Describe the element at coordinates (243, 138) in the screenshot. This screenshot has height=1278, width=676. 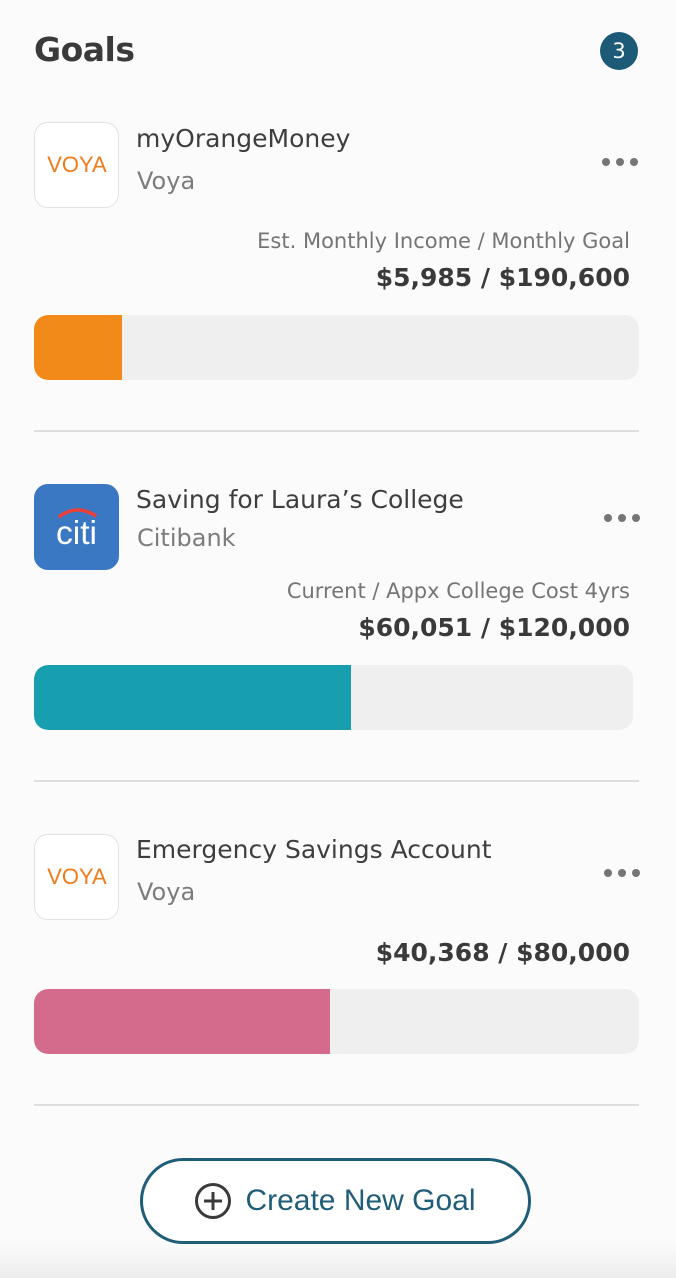
I see `goal-name: myOrangeMoney` at that location.